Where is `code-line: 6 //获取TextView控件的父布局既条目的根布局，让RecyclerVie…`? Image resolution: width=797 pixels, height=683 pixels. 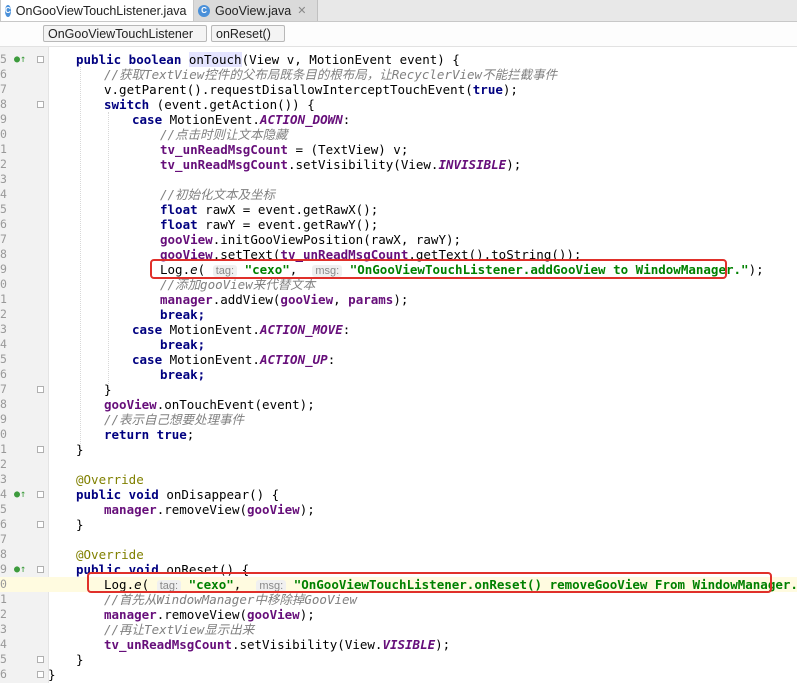 code-line: 6 //获取TextView控件的父布局既条目的根布局，让RecyclerVie… is located at coordinates (279, 74).